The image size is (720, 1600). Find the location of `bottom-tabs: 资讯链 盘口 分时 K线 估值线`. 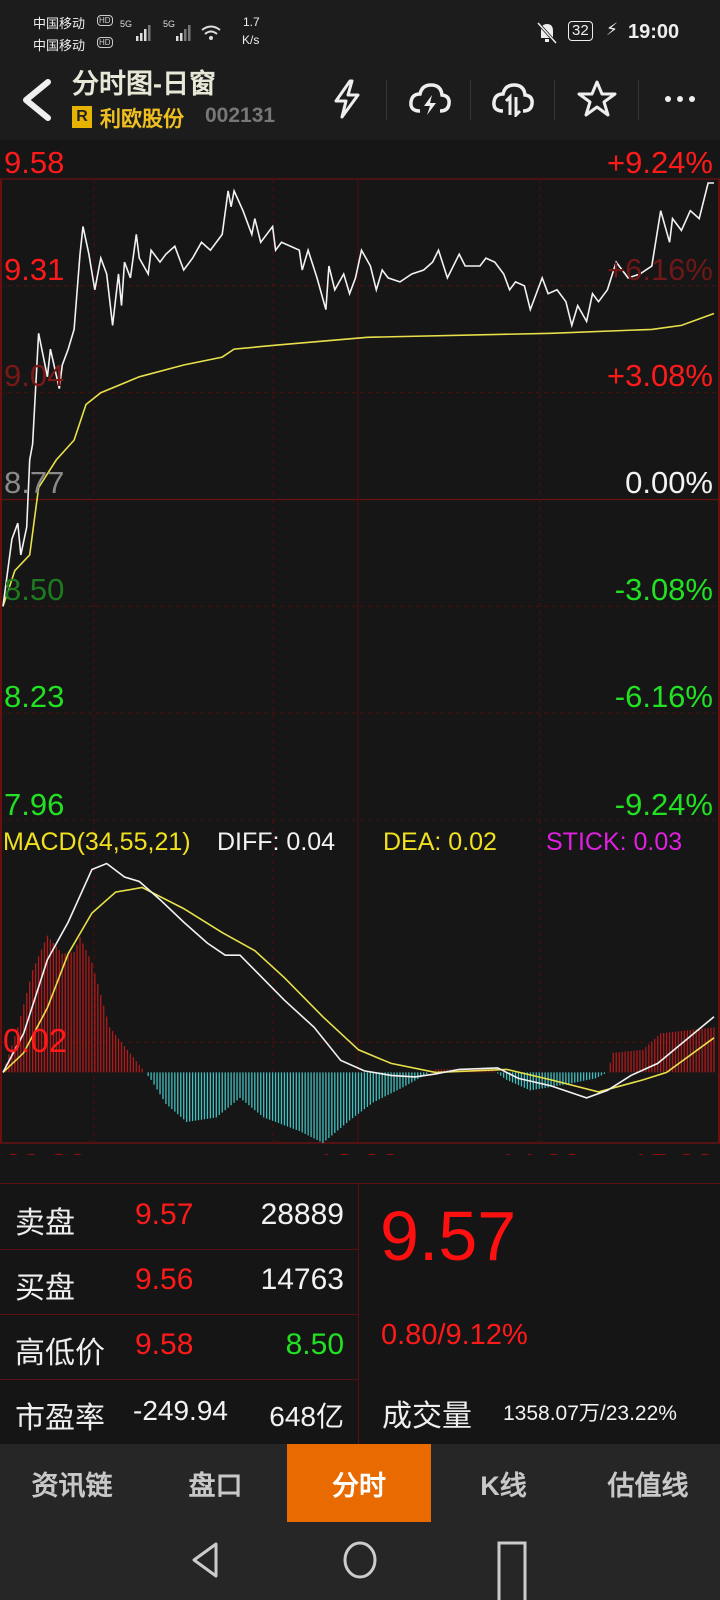

bottom-tabs: 资讯链 盘口 分时 K线 估值线 is located at coordinates (360, 1483).